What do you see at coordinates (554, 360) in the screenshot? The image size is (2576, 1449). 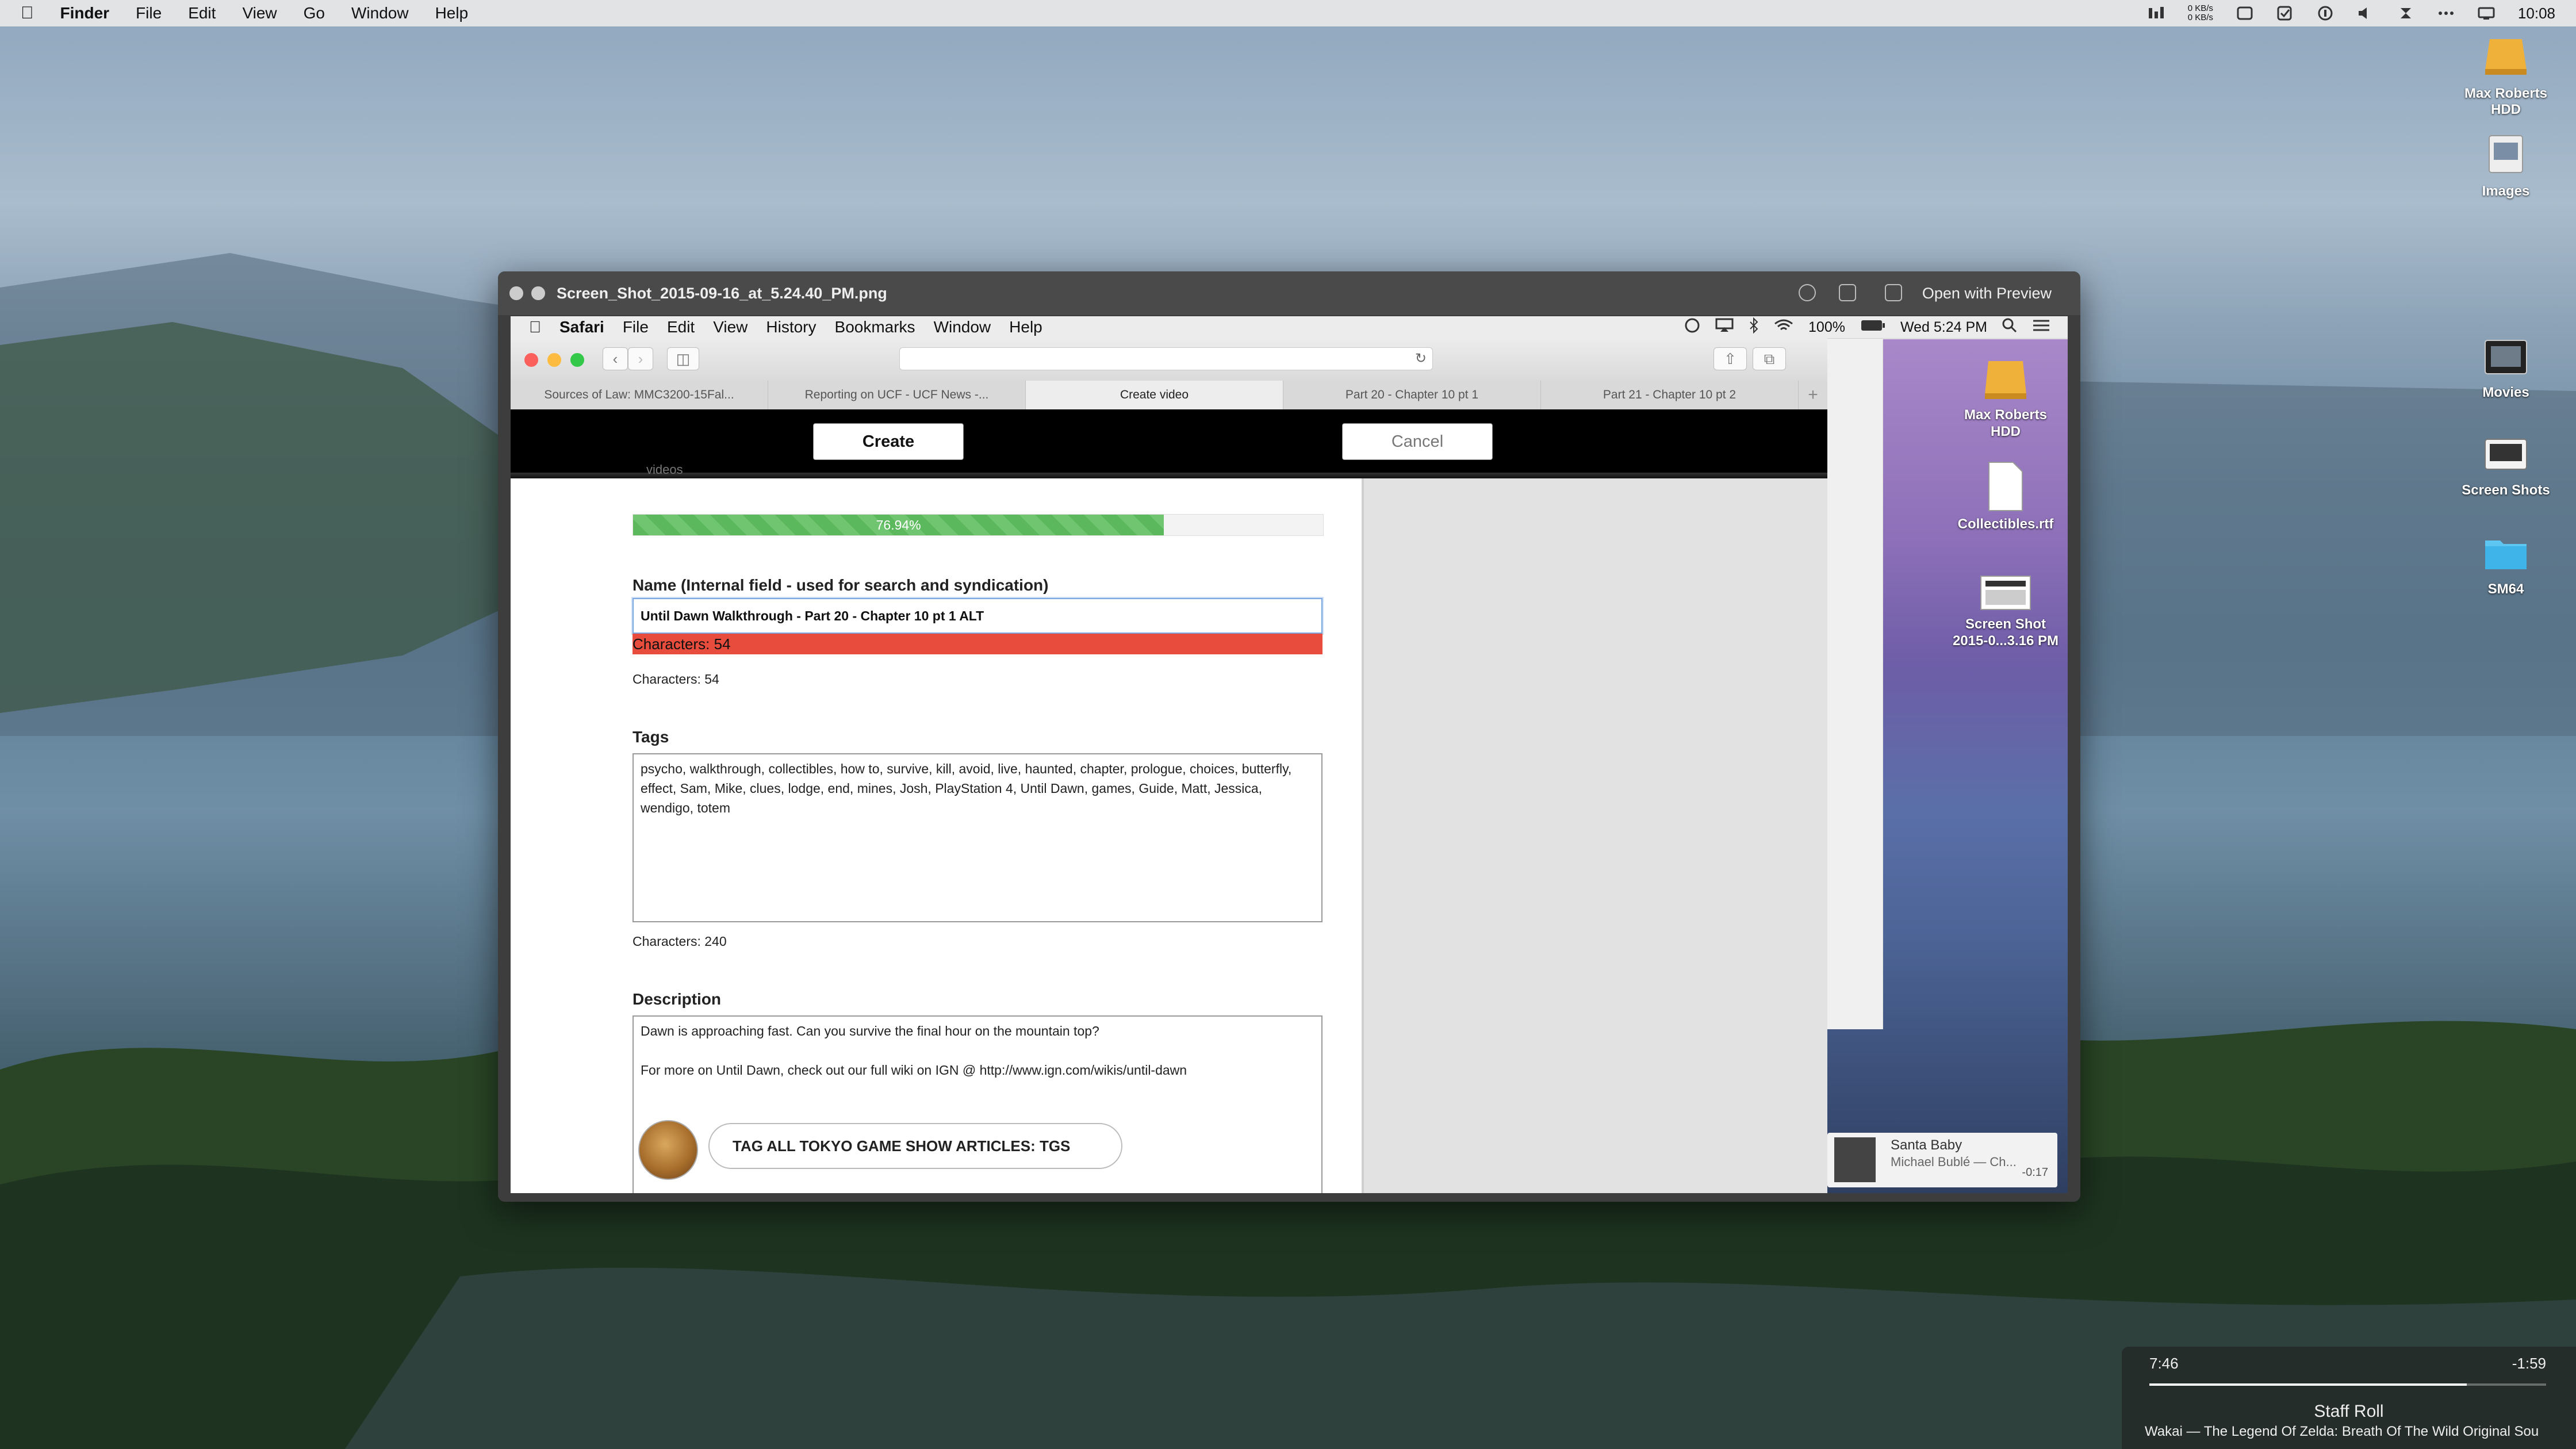 I see `minimize-window-button` at bounding box center [554, 360].